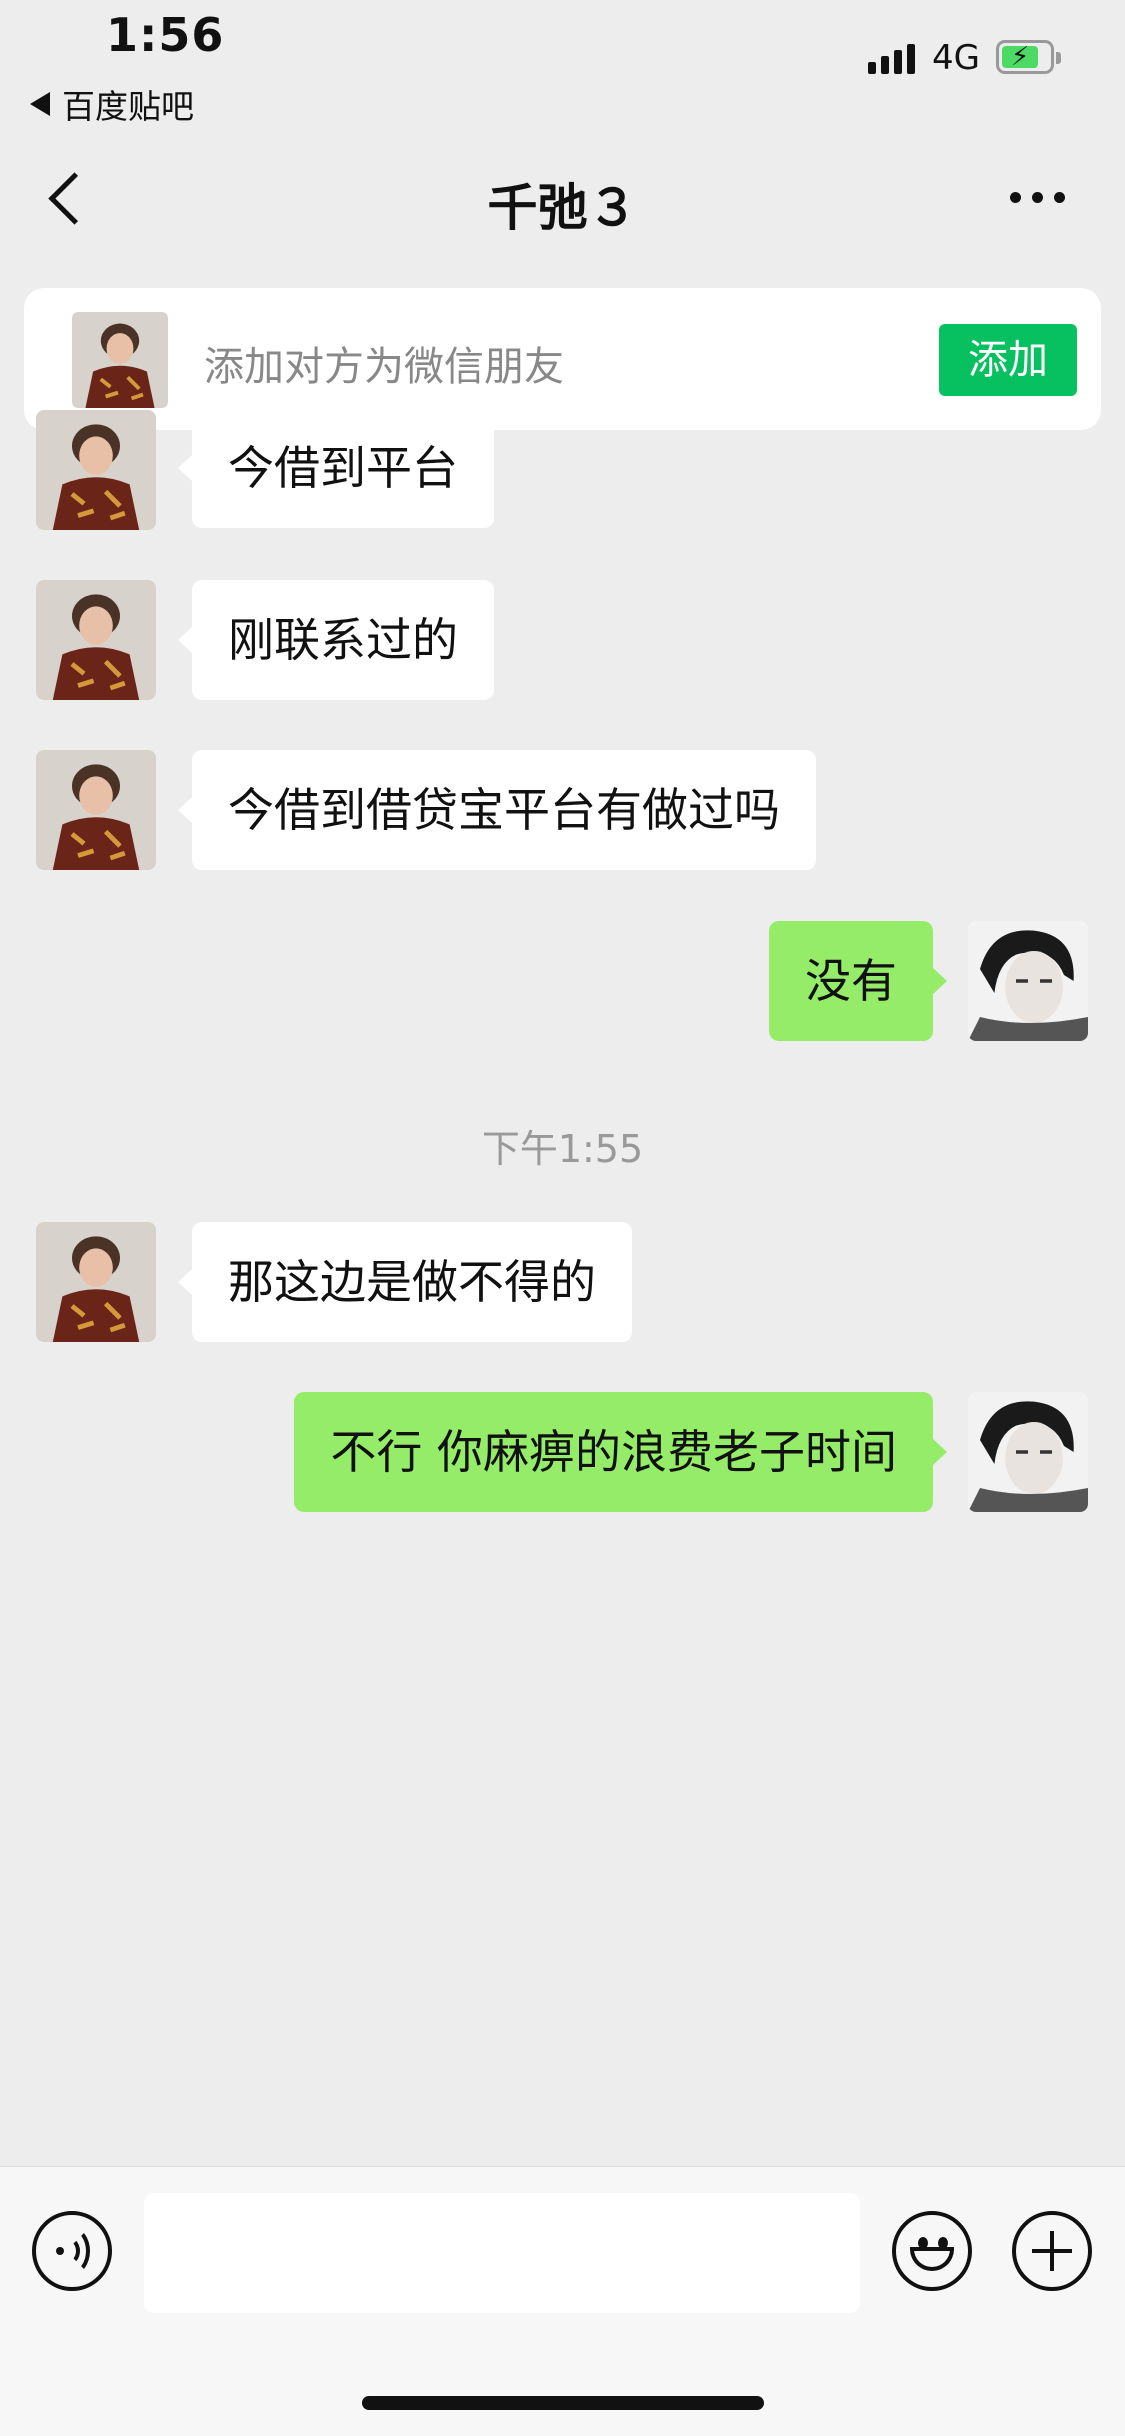 This screenshot has height=2436, width=1125. What do you see at coordinates (563, 2403) in the screenshot?
I see `home-indicator` at bounding box center [563, 2403].